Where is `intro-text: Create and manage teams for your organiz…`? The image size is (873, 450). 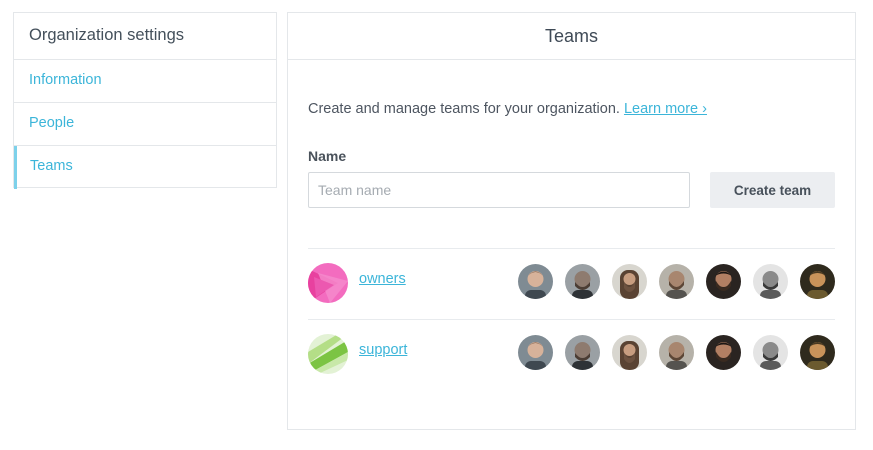 intro-text: Create and manage teams for your organiz… is located at coordinates (464, 109).